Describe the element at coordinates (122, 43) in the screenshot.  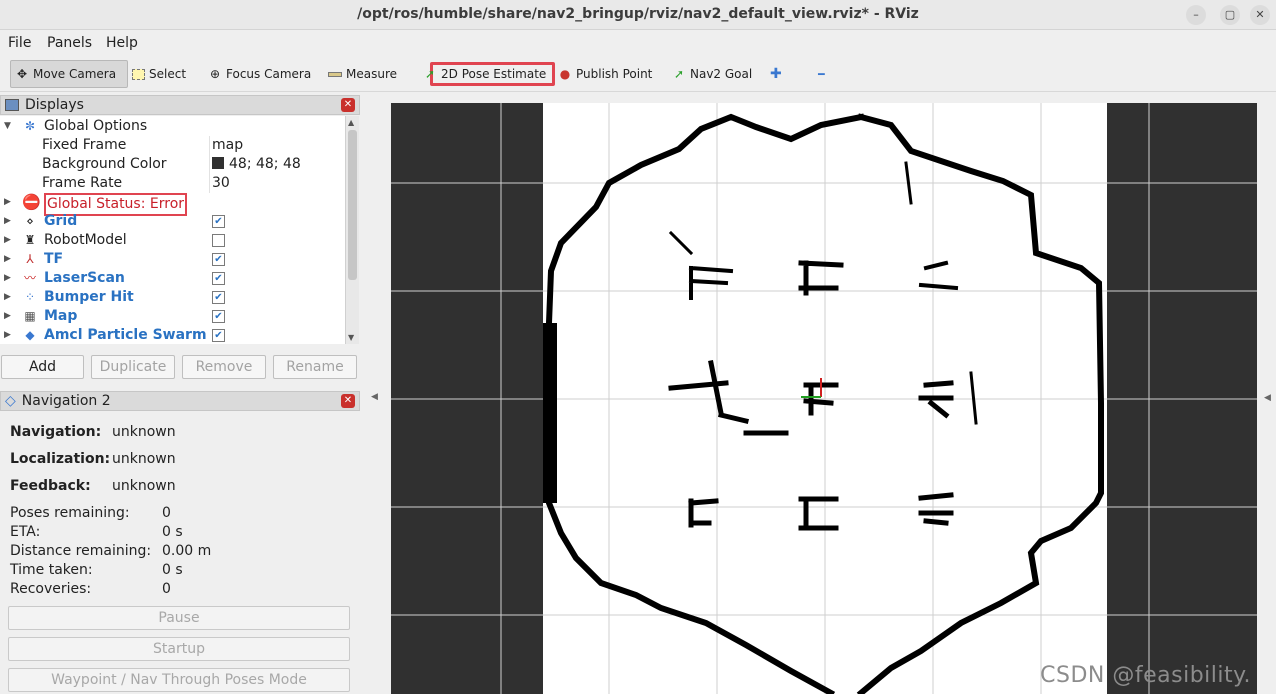
I see `menu-help: Help` at that location.